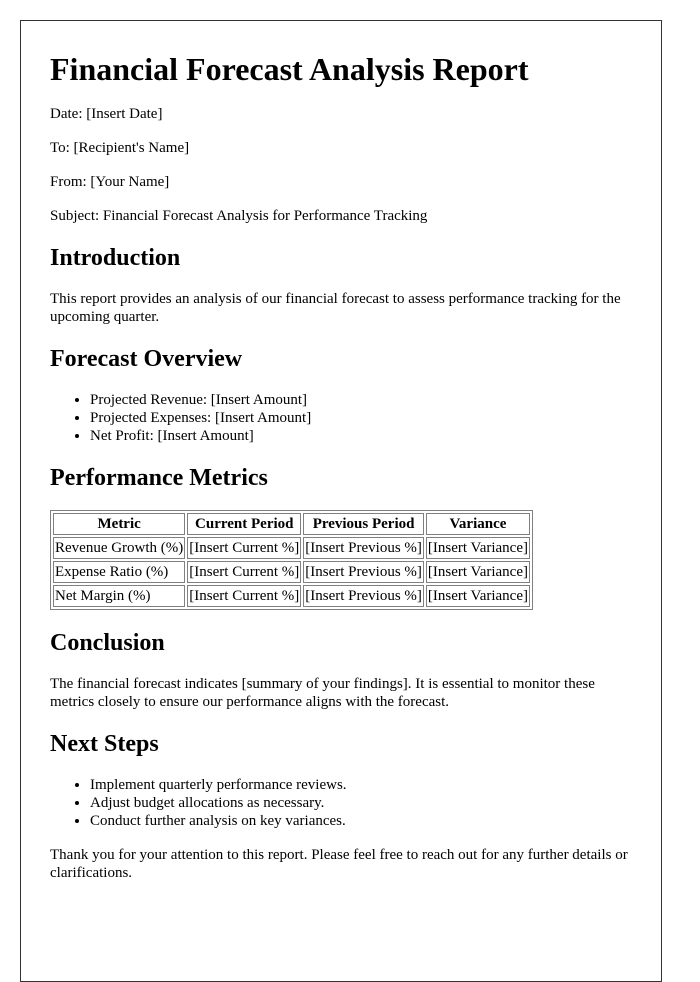 The width and height of the screenshot is (700, 982). What do you see at coordinates (115, 258) in the screenshot?
I see `introduction-heading: Introduction` at bounding box center [115, 258].